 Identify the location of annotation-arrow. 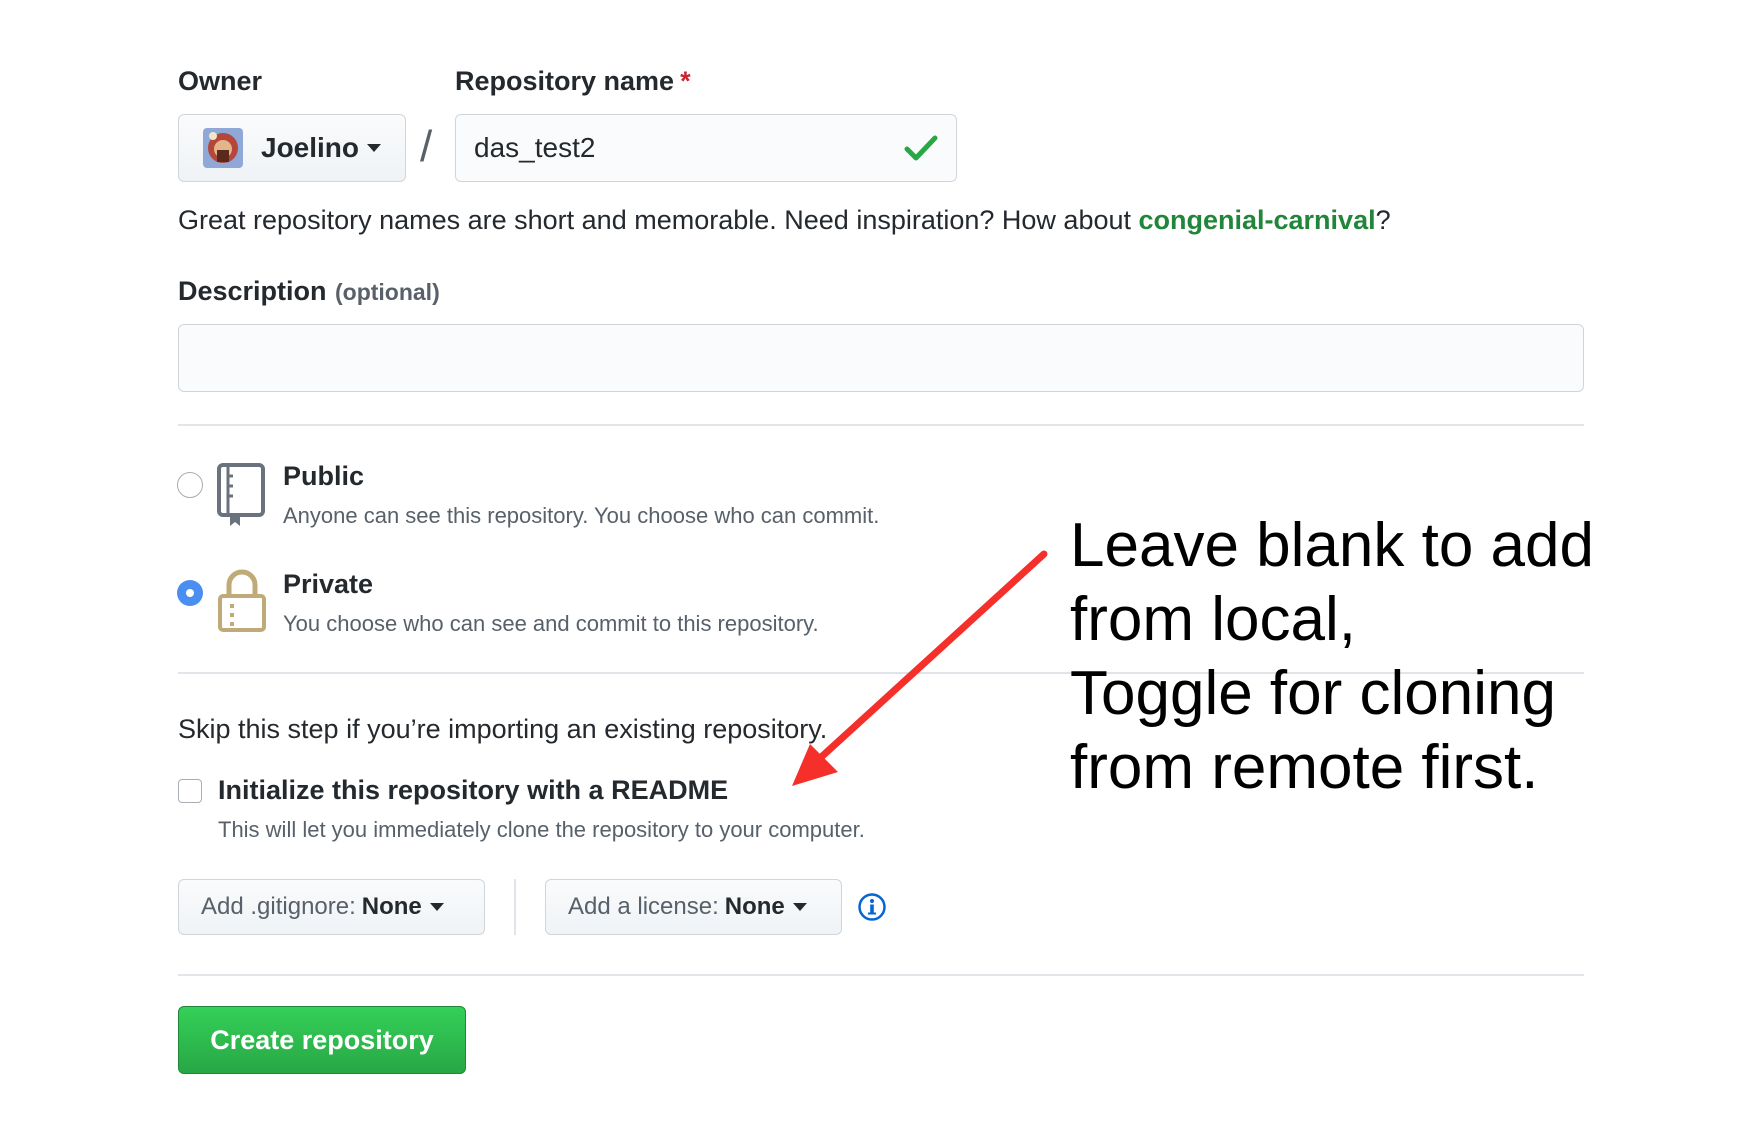
(920, 668).